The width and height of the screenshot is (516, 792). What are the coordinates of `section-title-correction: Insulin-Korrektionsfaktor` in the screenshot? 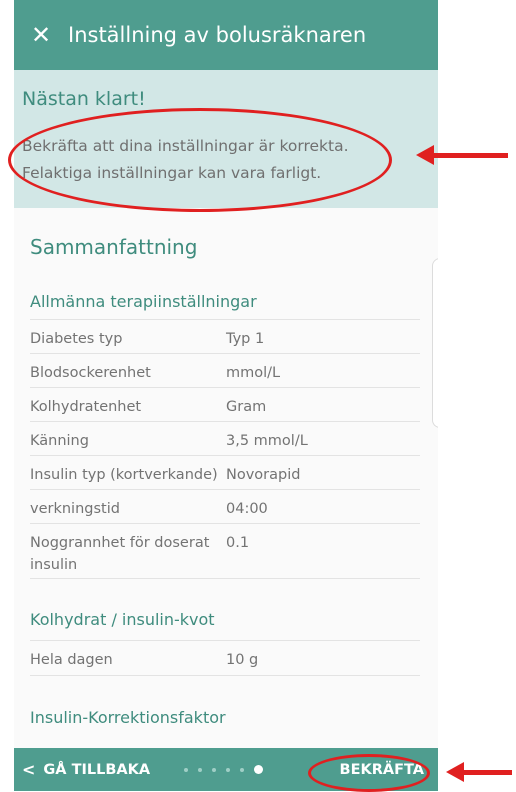 It's located at (128, 717).